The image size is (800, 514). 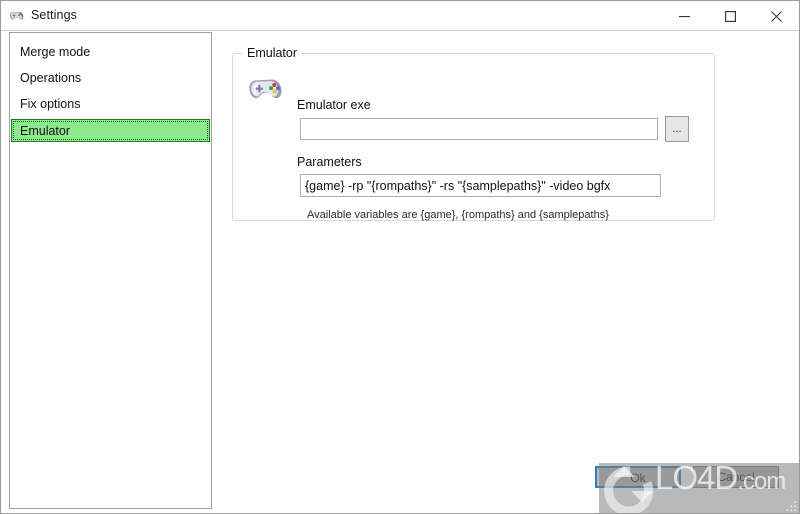 What do you see at coordinates (51, 78) in the screenshot?
I see `sidebar-item-label: Operations` at bounding box center [51, 78].